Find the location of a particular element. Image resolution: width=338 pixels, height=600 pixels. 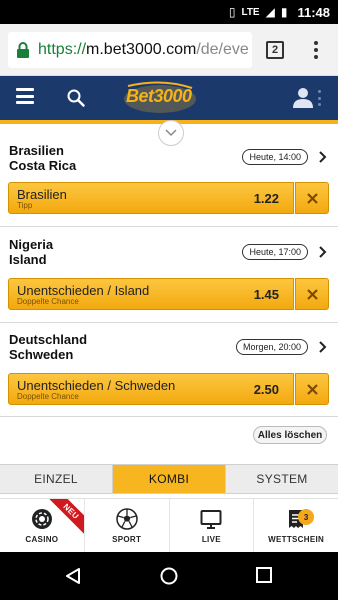

bottom-navigation: CASINO NEU SPORT LIVE WETTSCHEIN 3 is located at coordinates (169, 525).